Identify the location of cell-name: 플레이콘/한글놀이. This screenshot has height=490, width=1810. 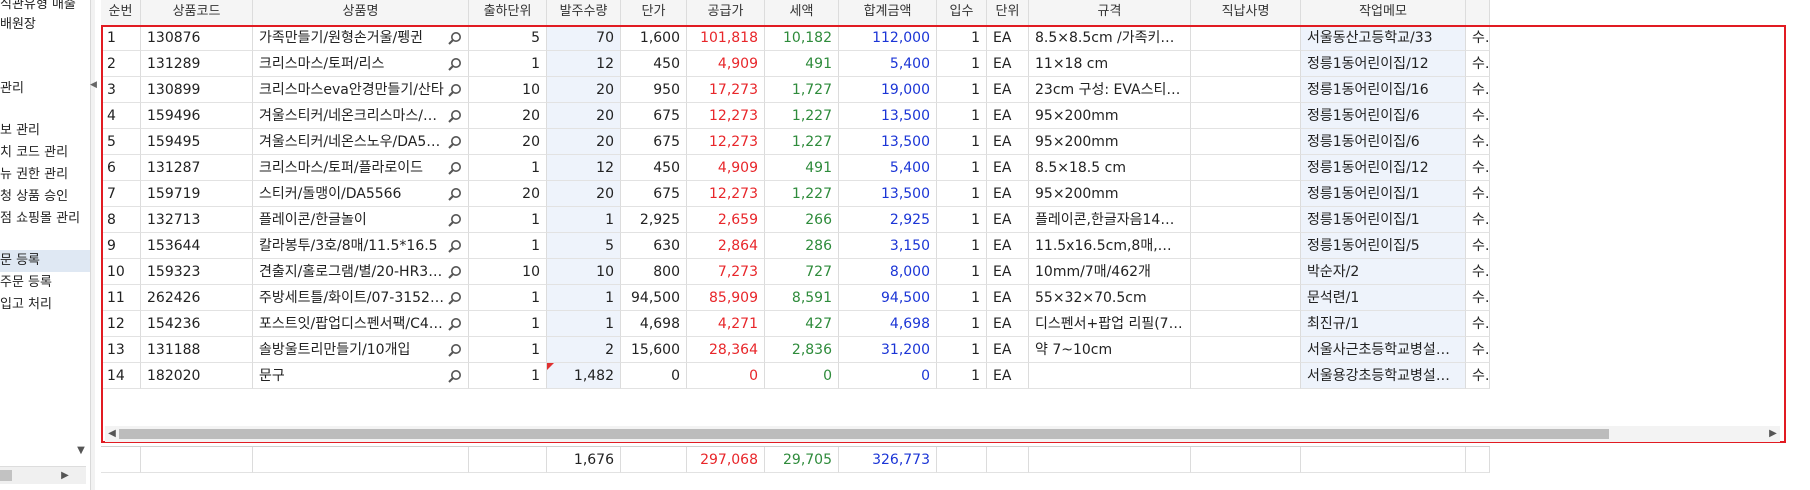
(361, 220).